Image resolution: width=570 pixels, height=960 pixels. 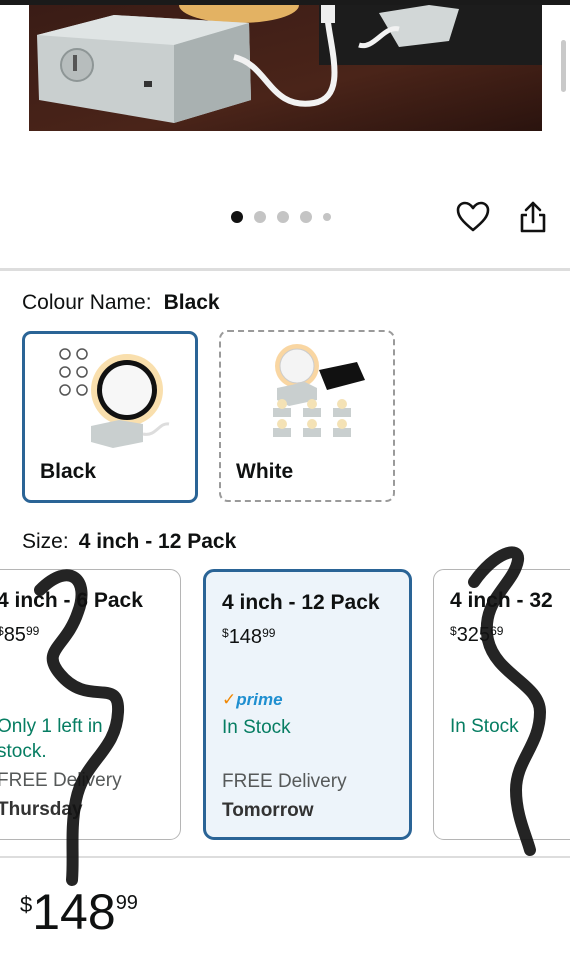 I want to click on share-icon, so click(x=533, y=217).